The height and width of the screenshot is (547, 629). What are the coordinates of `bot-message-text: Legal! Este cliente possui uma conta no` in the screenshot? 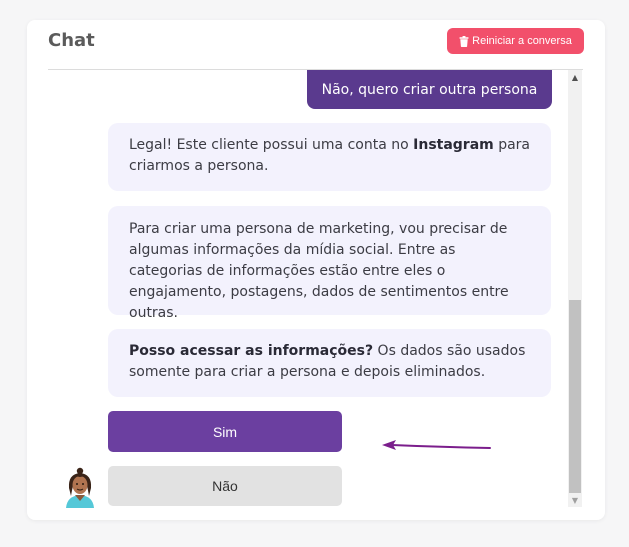 It's located at (271, 145).